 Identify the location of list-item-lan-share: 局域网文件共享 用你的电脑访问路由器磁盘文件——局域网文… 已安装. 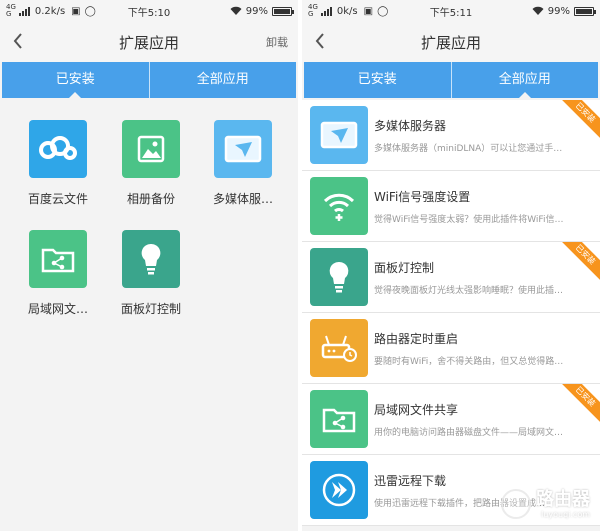
(451, 419).